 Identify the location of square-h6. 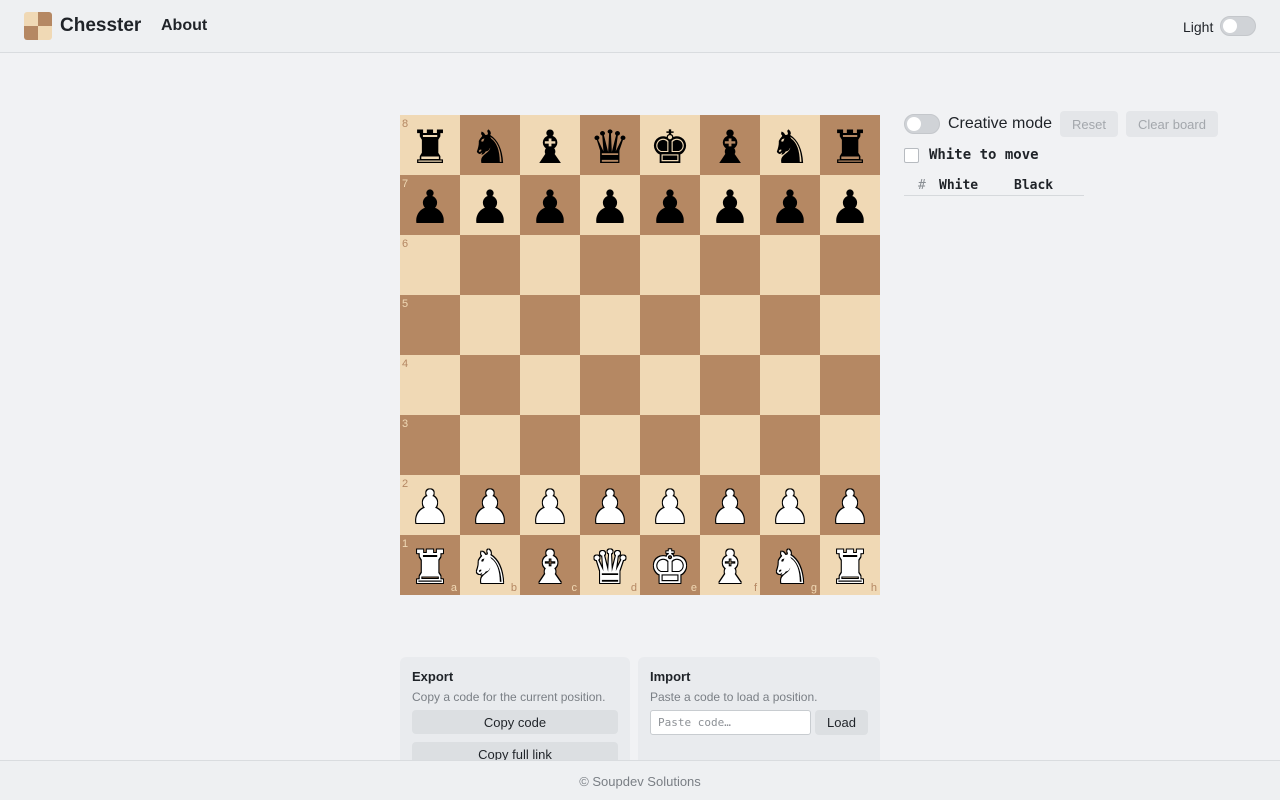
(850, 265).